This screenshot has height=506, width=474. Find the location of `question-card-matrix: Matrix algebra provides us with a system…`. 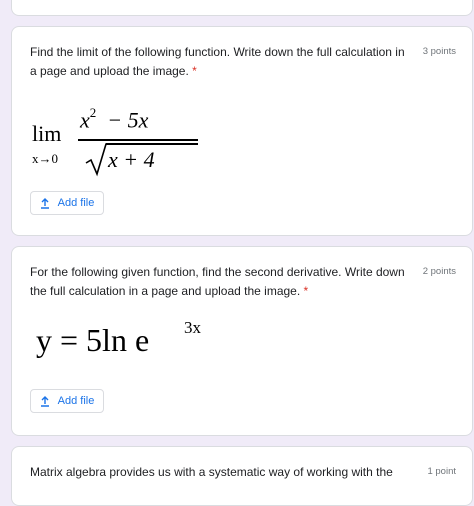

question-card-matrix: Matrix algebra provides us with a system… is located at coordinates (242, 476).